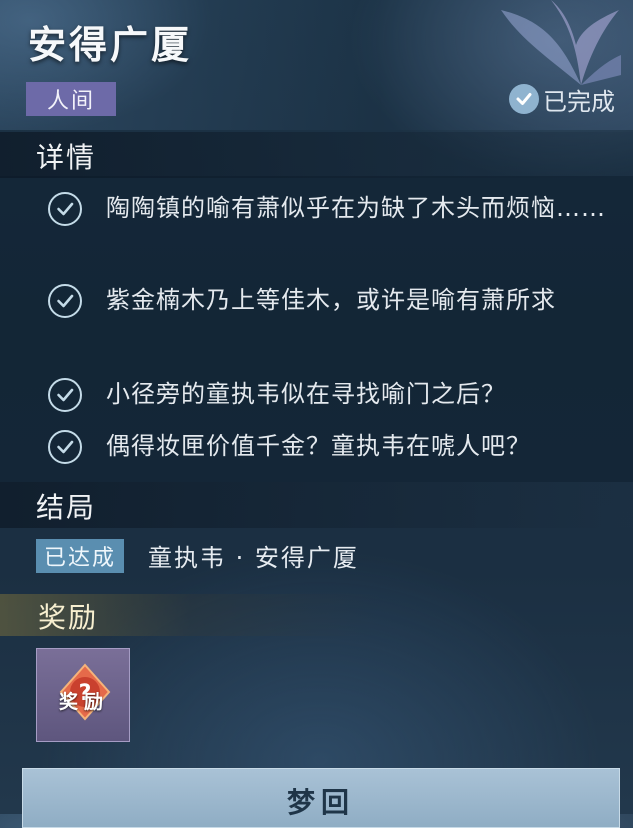 Image resolution: width=633 pixels, height=828 pixels. What do you see at coordinates (306, 394) in the screenshot?
I see `detail-text: 小径旁的童执韦似在寻找喻门之后？` at bounding box center [306, 394].